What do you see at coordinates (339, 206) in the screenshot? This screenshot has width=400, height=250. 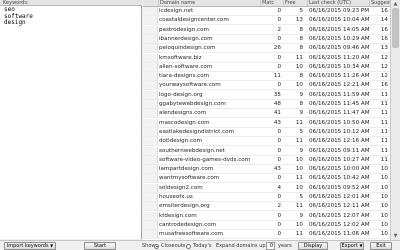 I see `last-check-time: 06/16/2015 12:11 AM` at bounding box center [339, 206].